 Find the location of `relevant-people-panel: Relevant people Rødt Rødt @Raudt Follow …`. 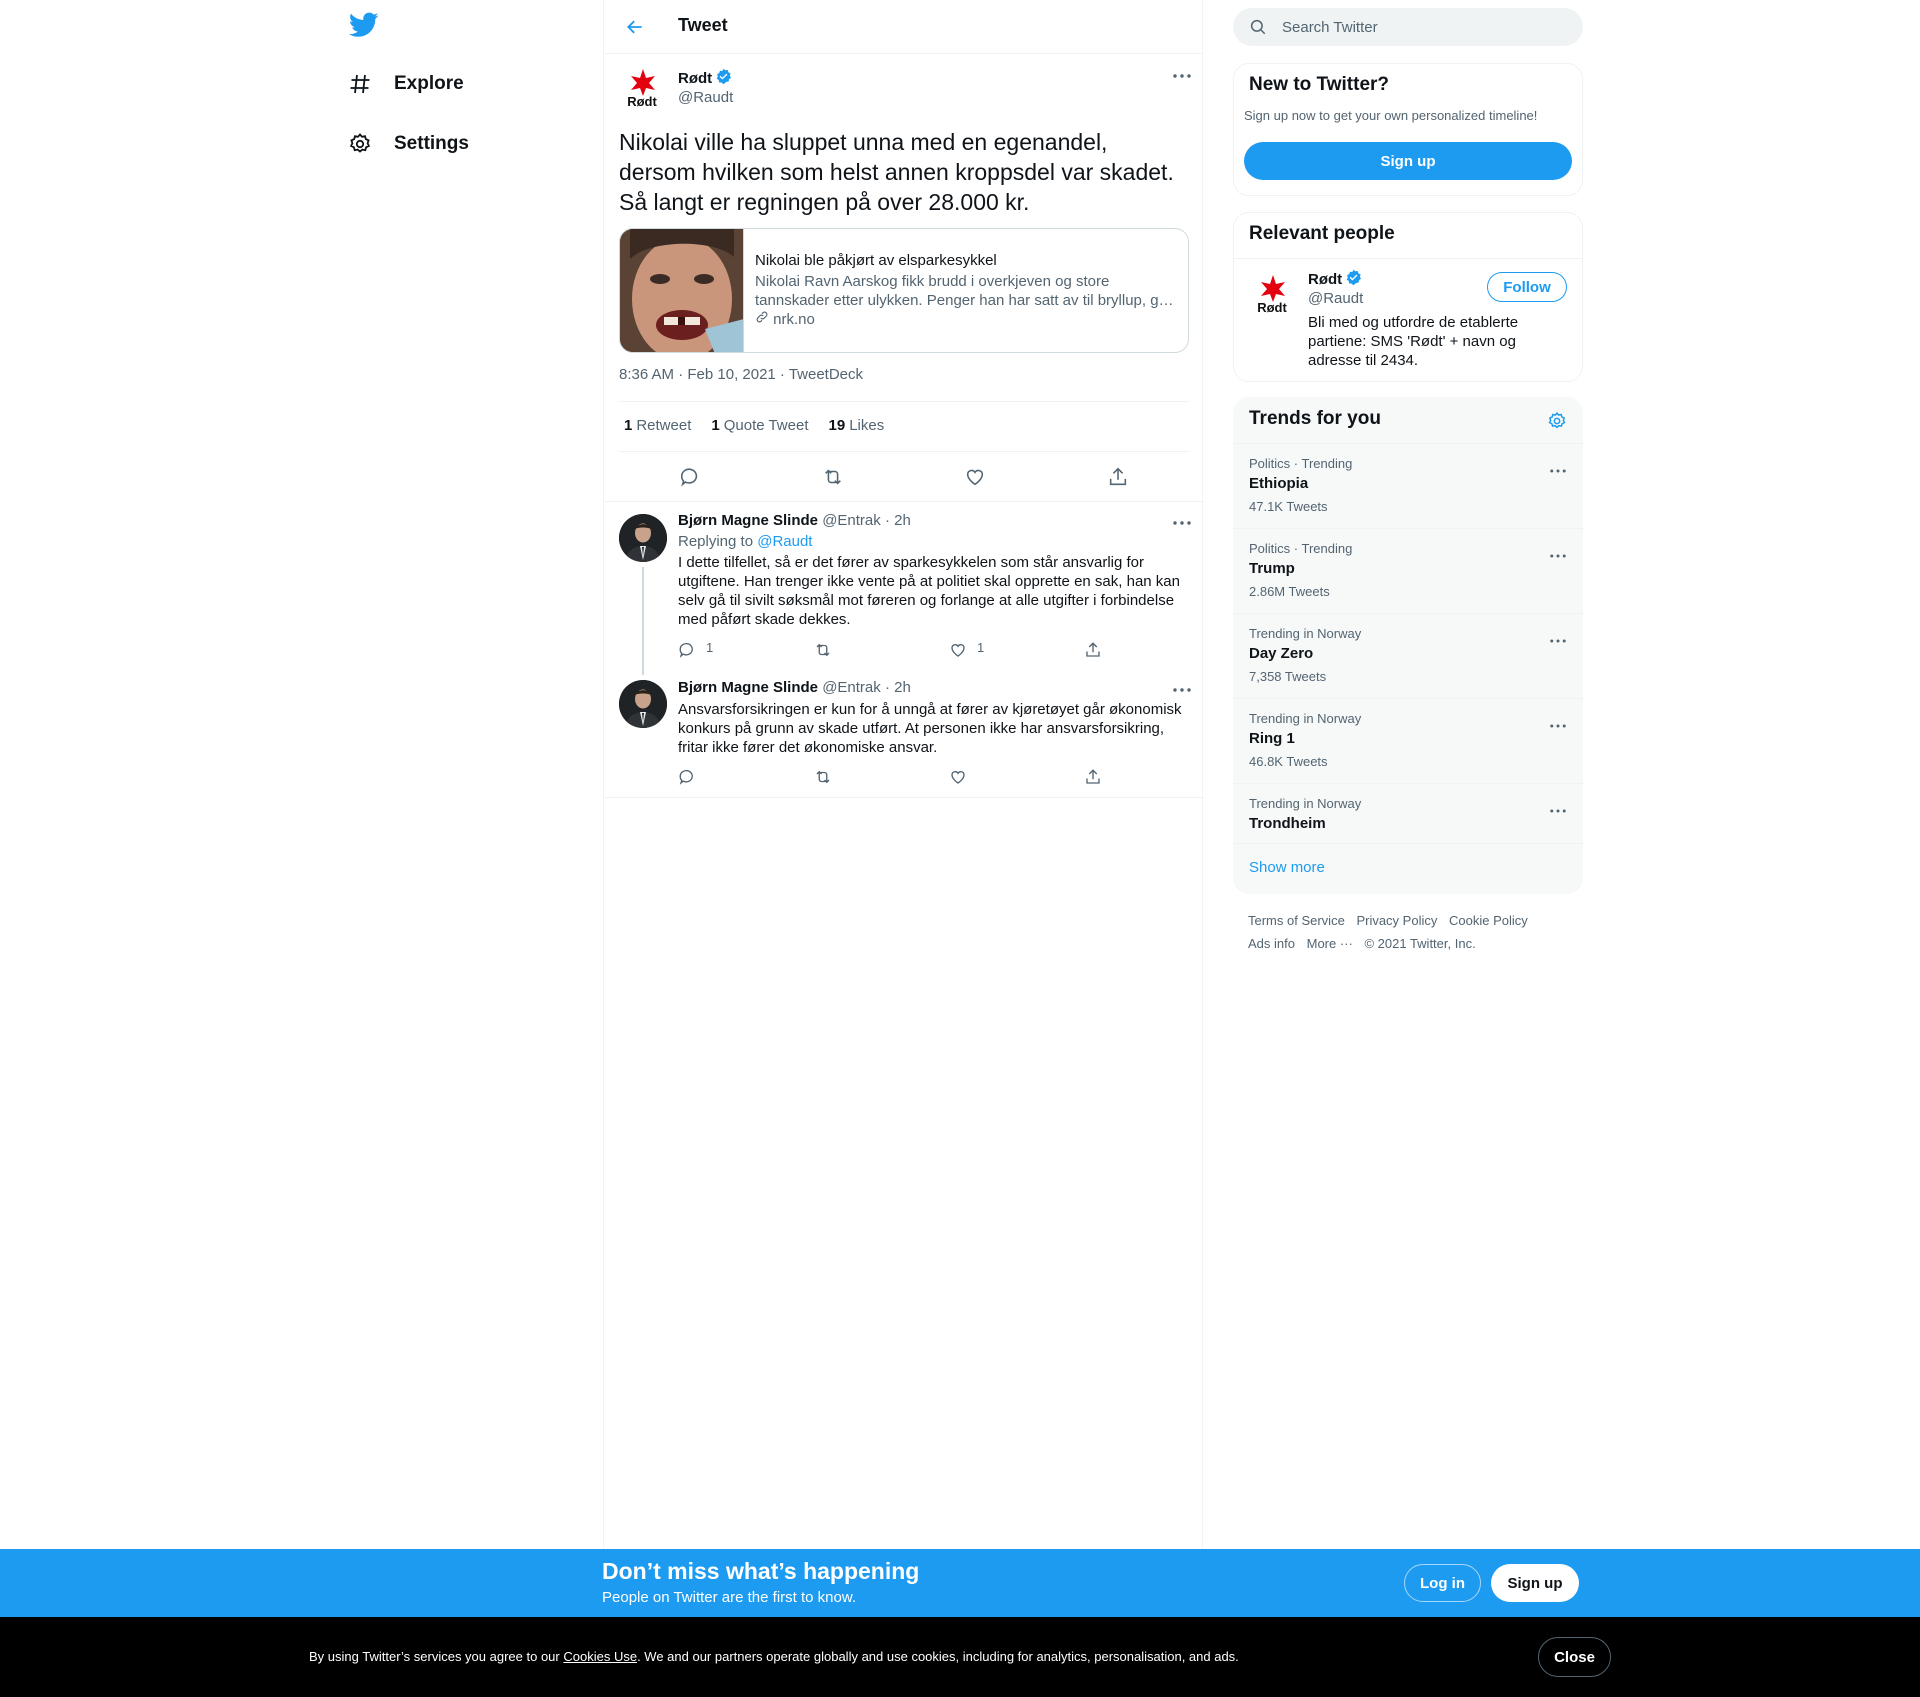

relevant-people-panel: Relevant people Rødt Rødt @Raudt Follow … is located at coordinates (1408, 297).